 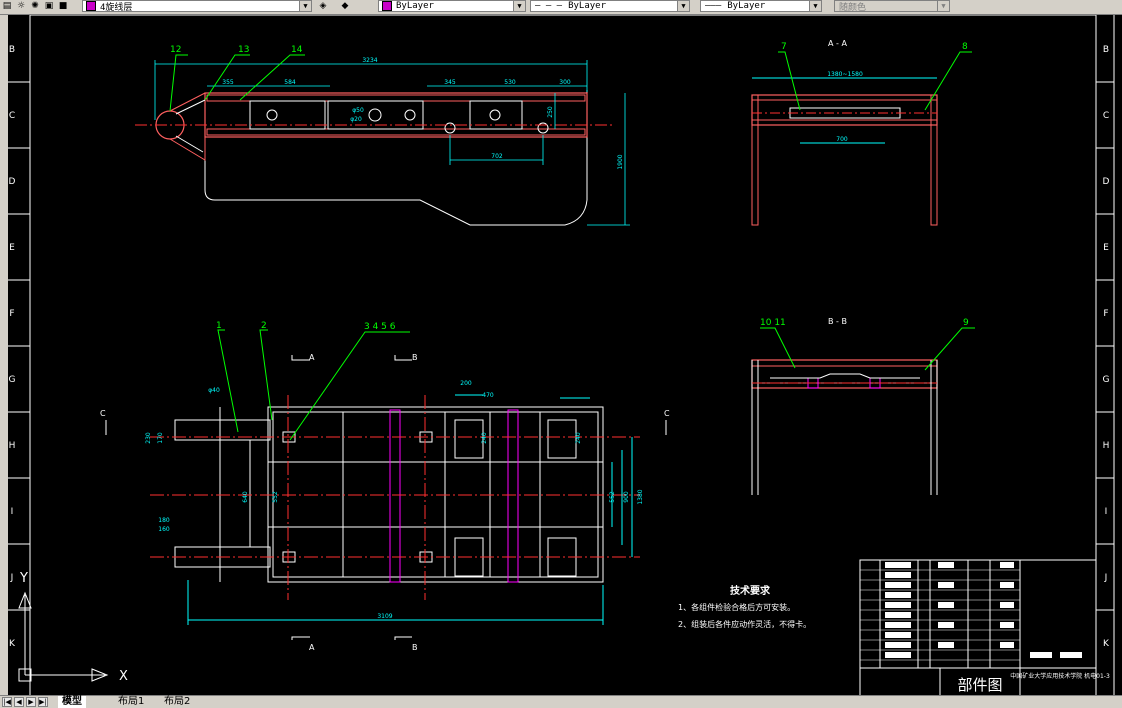 I want to click on section-bb-title: B - B, so click(x=837, y=321).